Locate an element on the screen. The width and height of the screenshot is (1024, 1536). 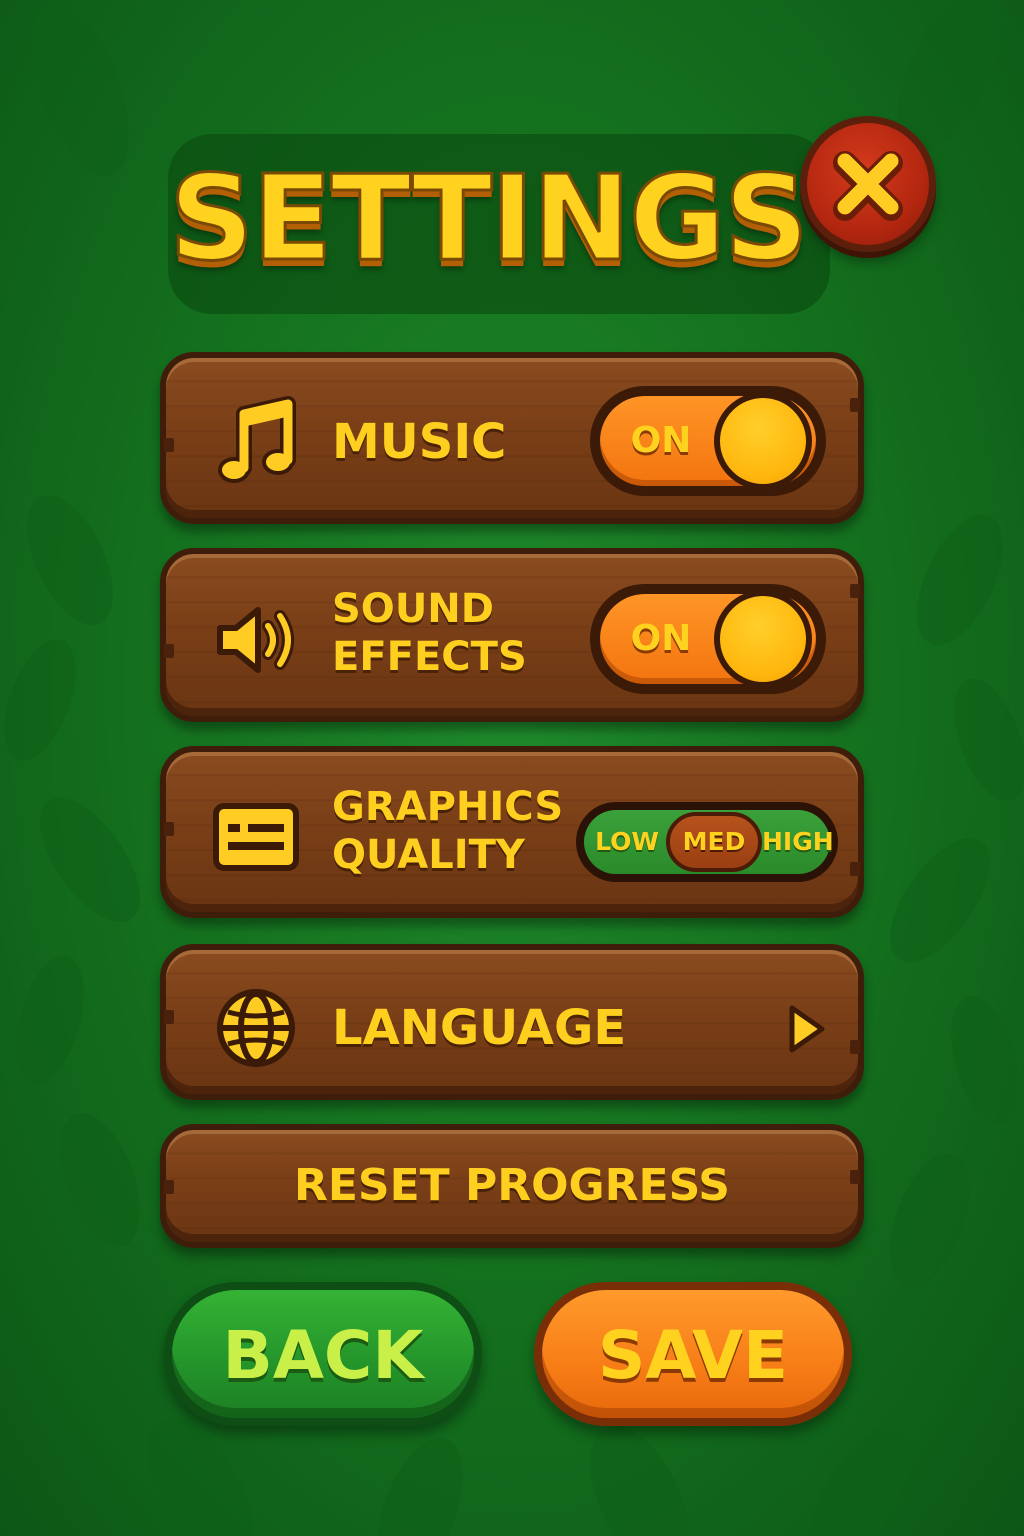
reset-progress-label: RESET PROGRESS is located at coordinates (511, 1185).